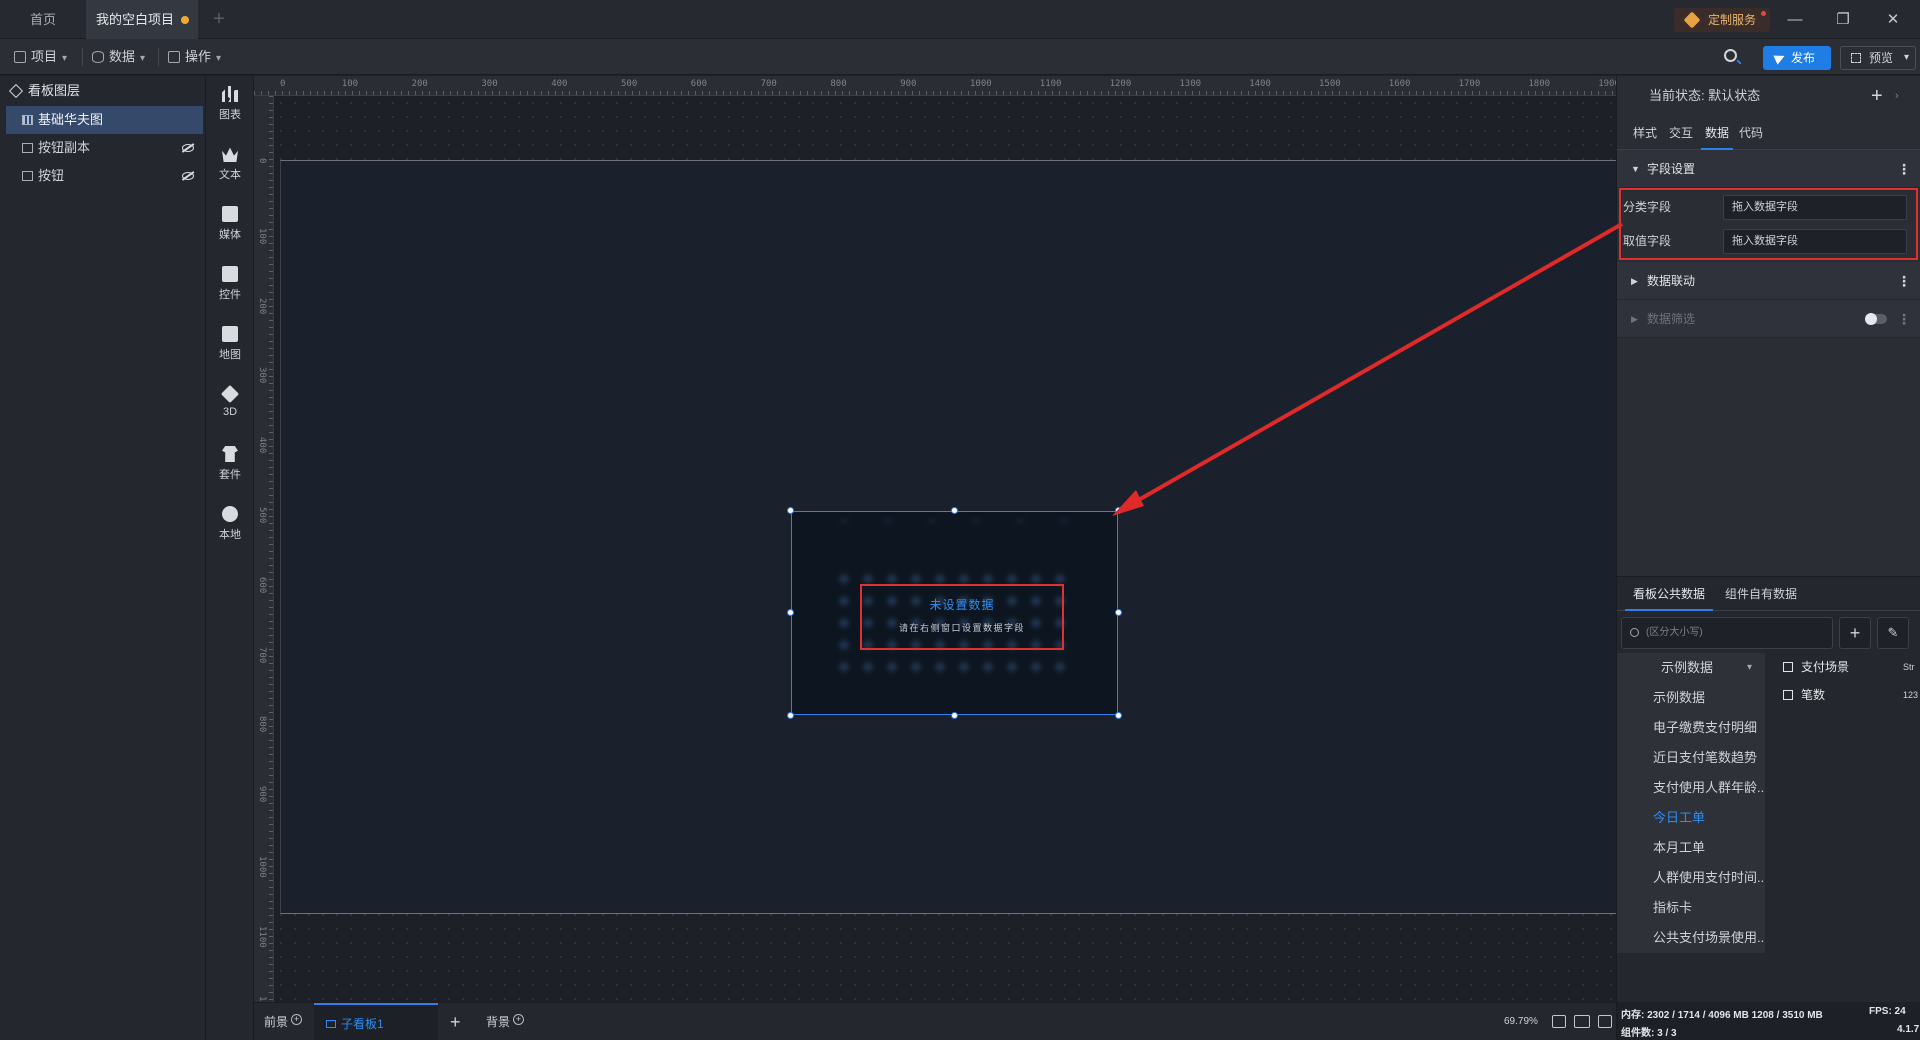 The height and width of the screenshot is (1040, 1920). What do you see at coordinates (1691, 818) in the screenshot?
I see `list-item-selected: 今日工单` at bounding box center [1691, 818].